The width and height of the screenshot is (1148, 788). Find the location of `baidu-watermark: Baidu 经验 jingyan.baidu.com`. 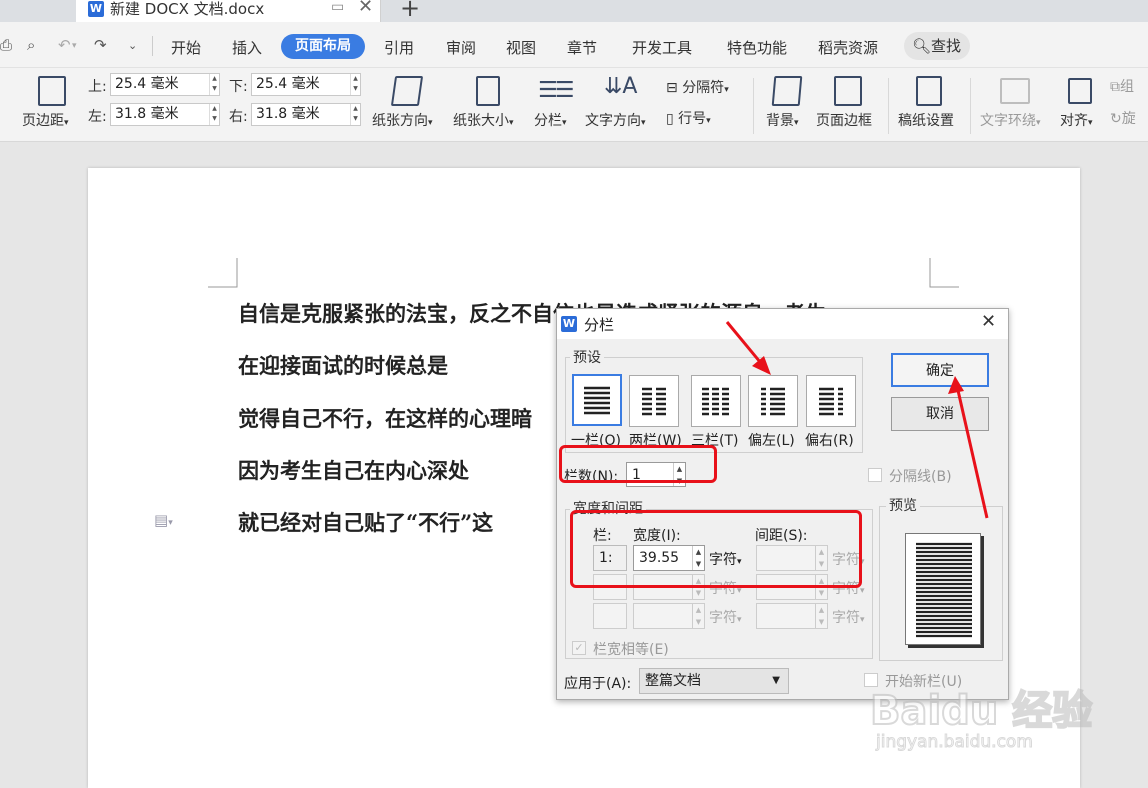

baidu-watermark: Baidu 经验 jingyan.baidu.com is located at coordinates (984, 720).